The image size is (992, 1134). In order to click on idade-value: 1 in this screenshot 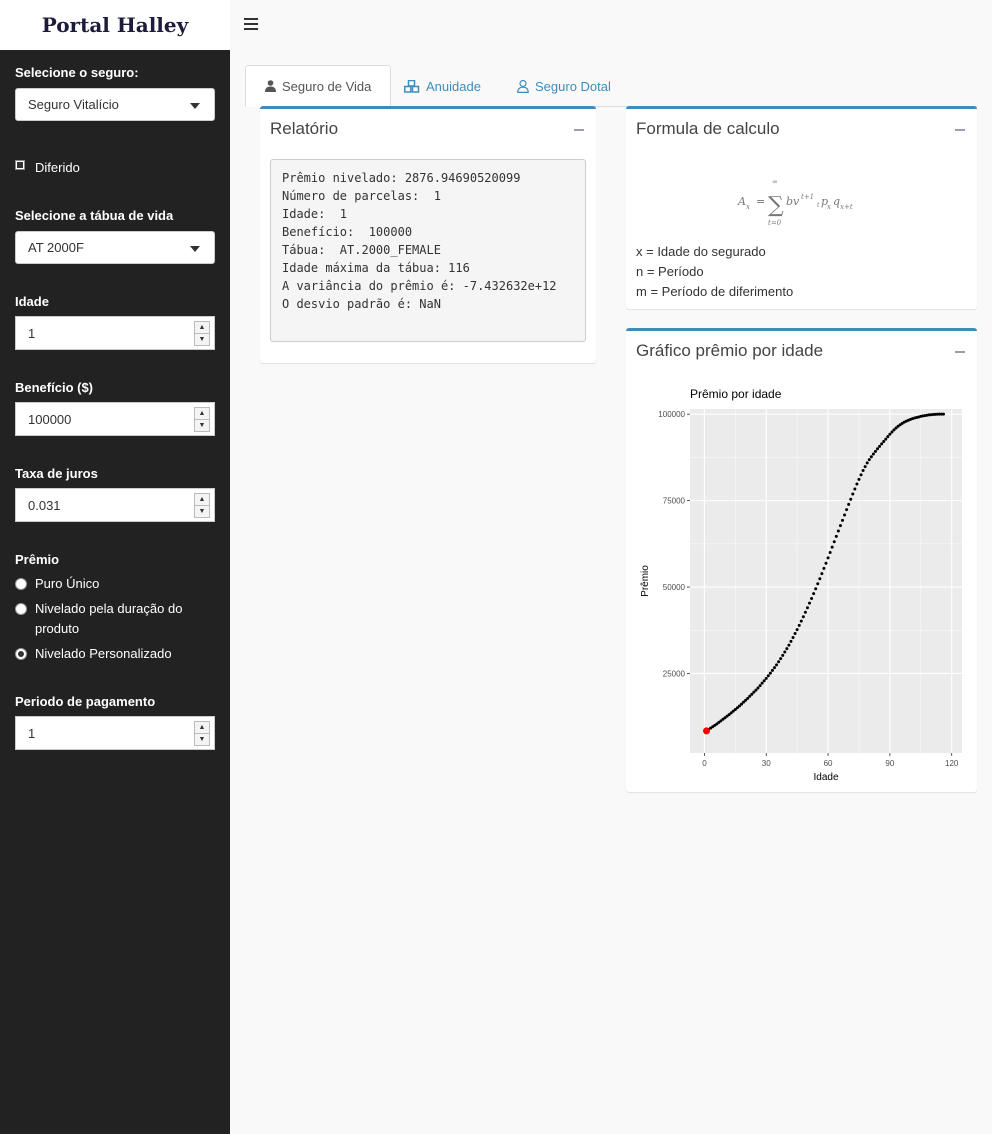, I will do `click(32, 333)`.